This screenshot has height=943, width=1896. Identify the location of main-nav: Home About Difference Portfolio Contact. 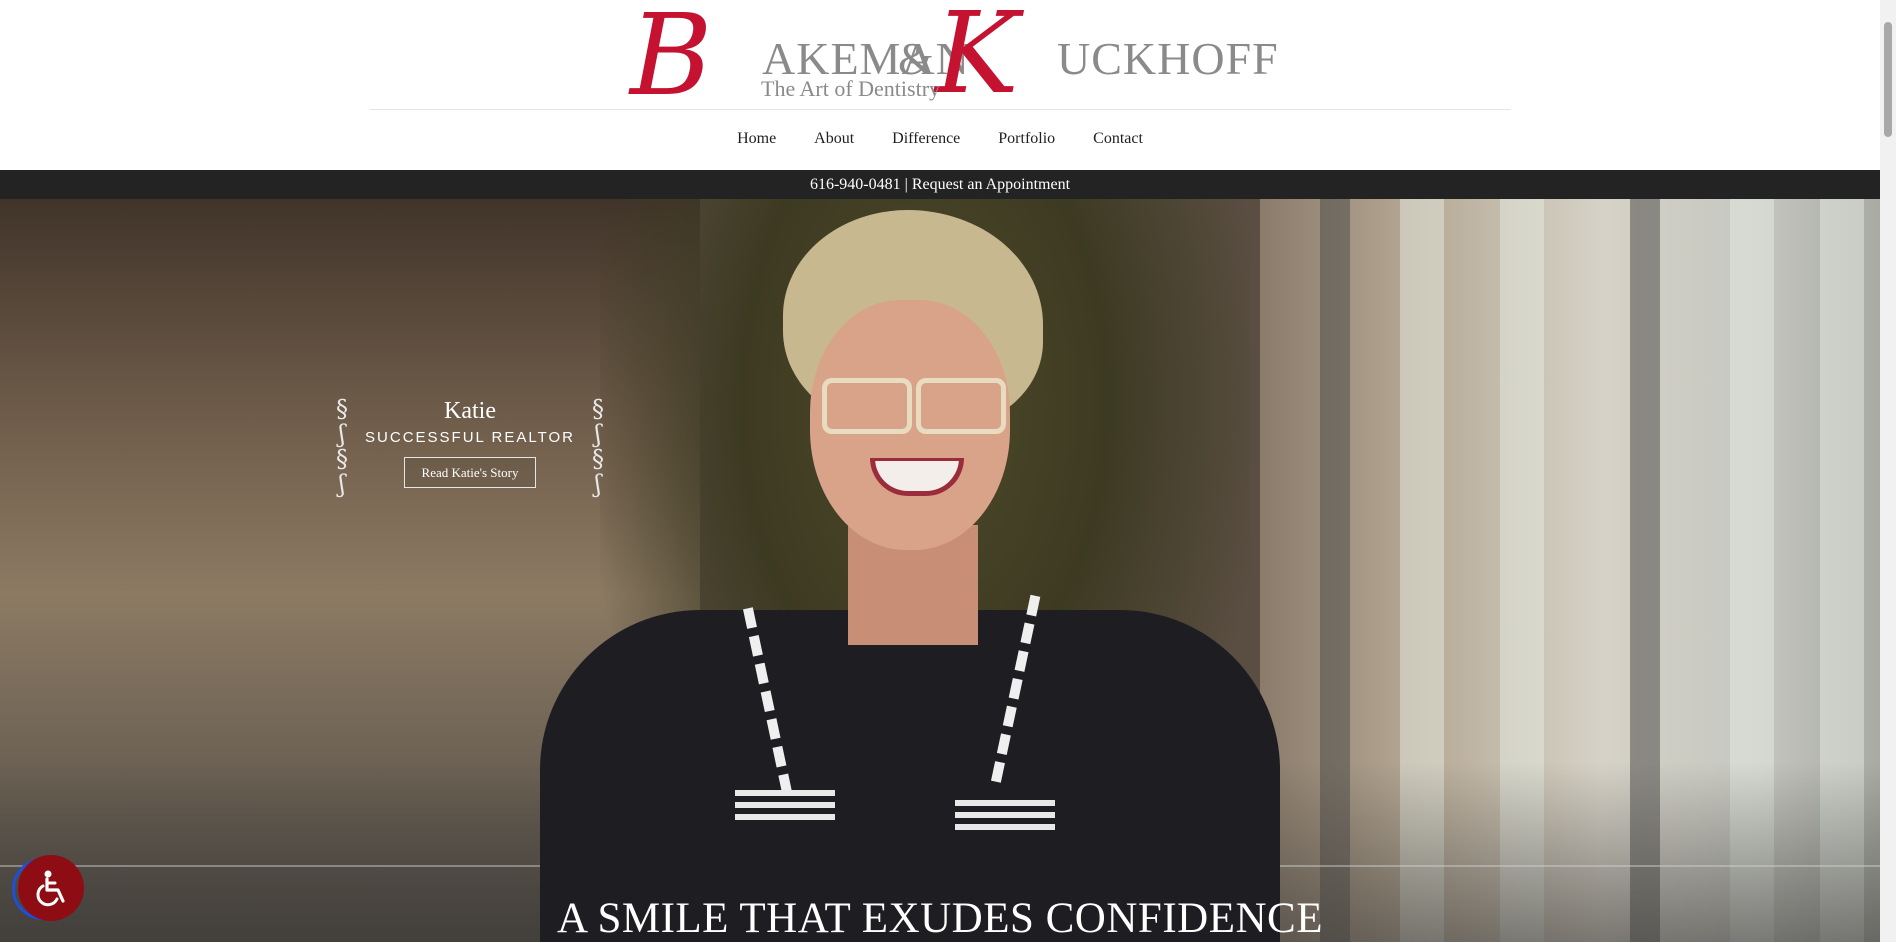
(940, 139).